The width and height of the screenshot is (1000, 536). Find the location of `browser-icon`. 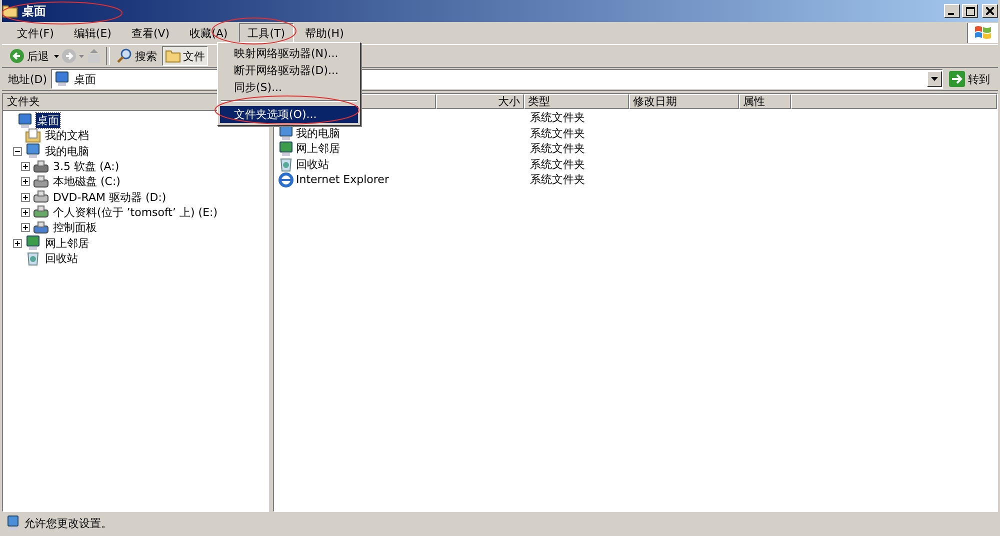

browser-icon is located at coordinates (286, 180).